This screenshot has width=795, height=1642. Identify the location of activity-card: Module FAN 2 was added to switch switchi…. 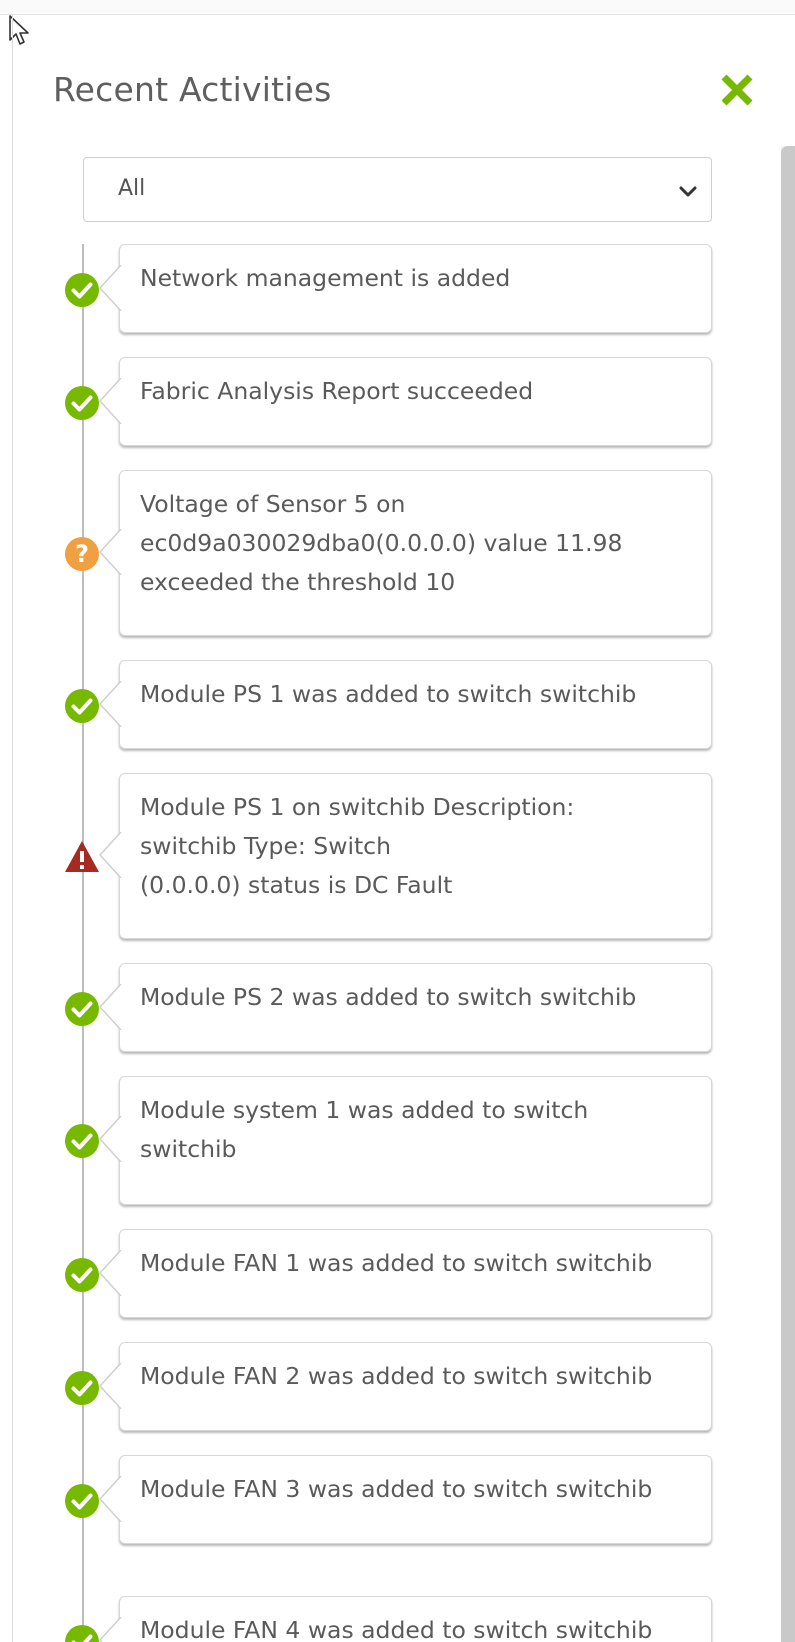
(405, 1386).